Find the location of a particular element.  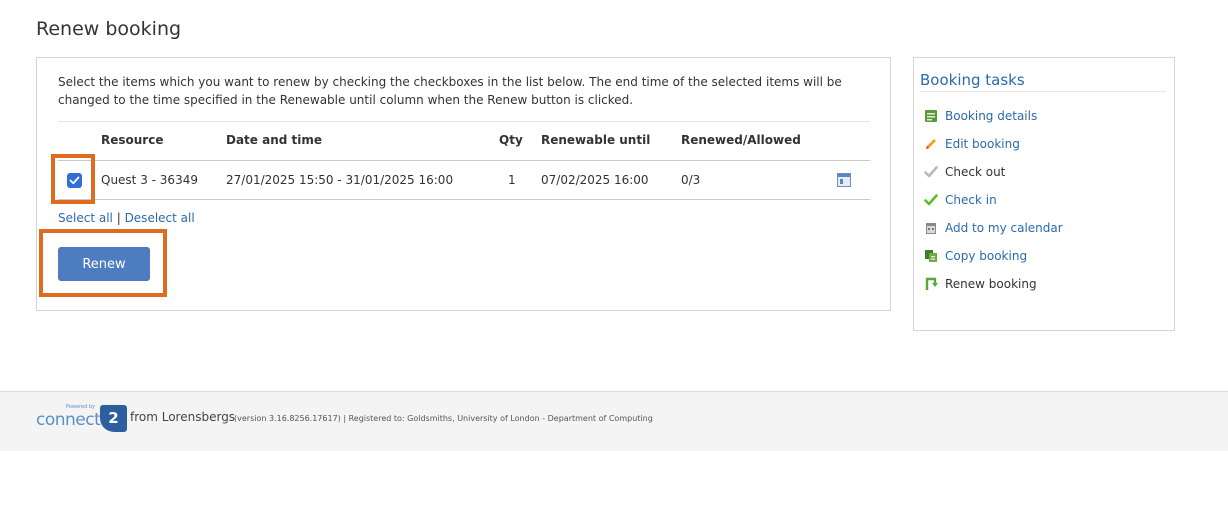

renew-icon is located at coordinates (931, 283).